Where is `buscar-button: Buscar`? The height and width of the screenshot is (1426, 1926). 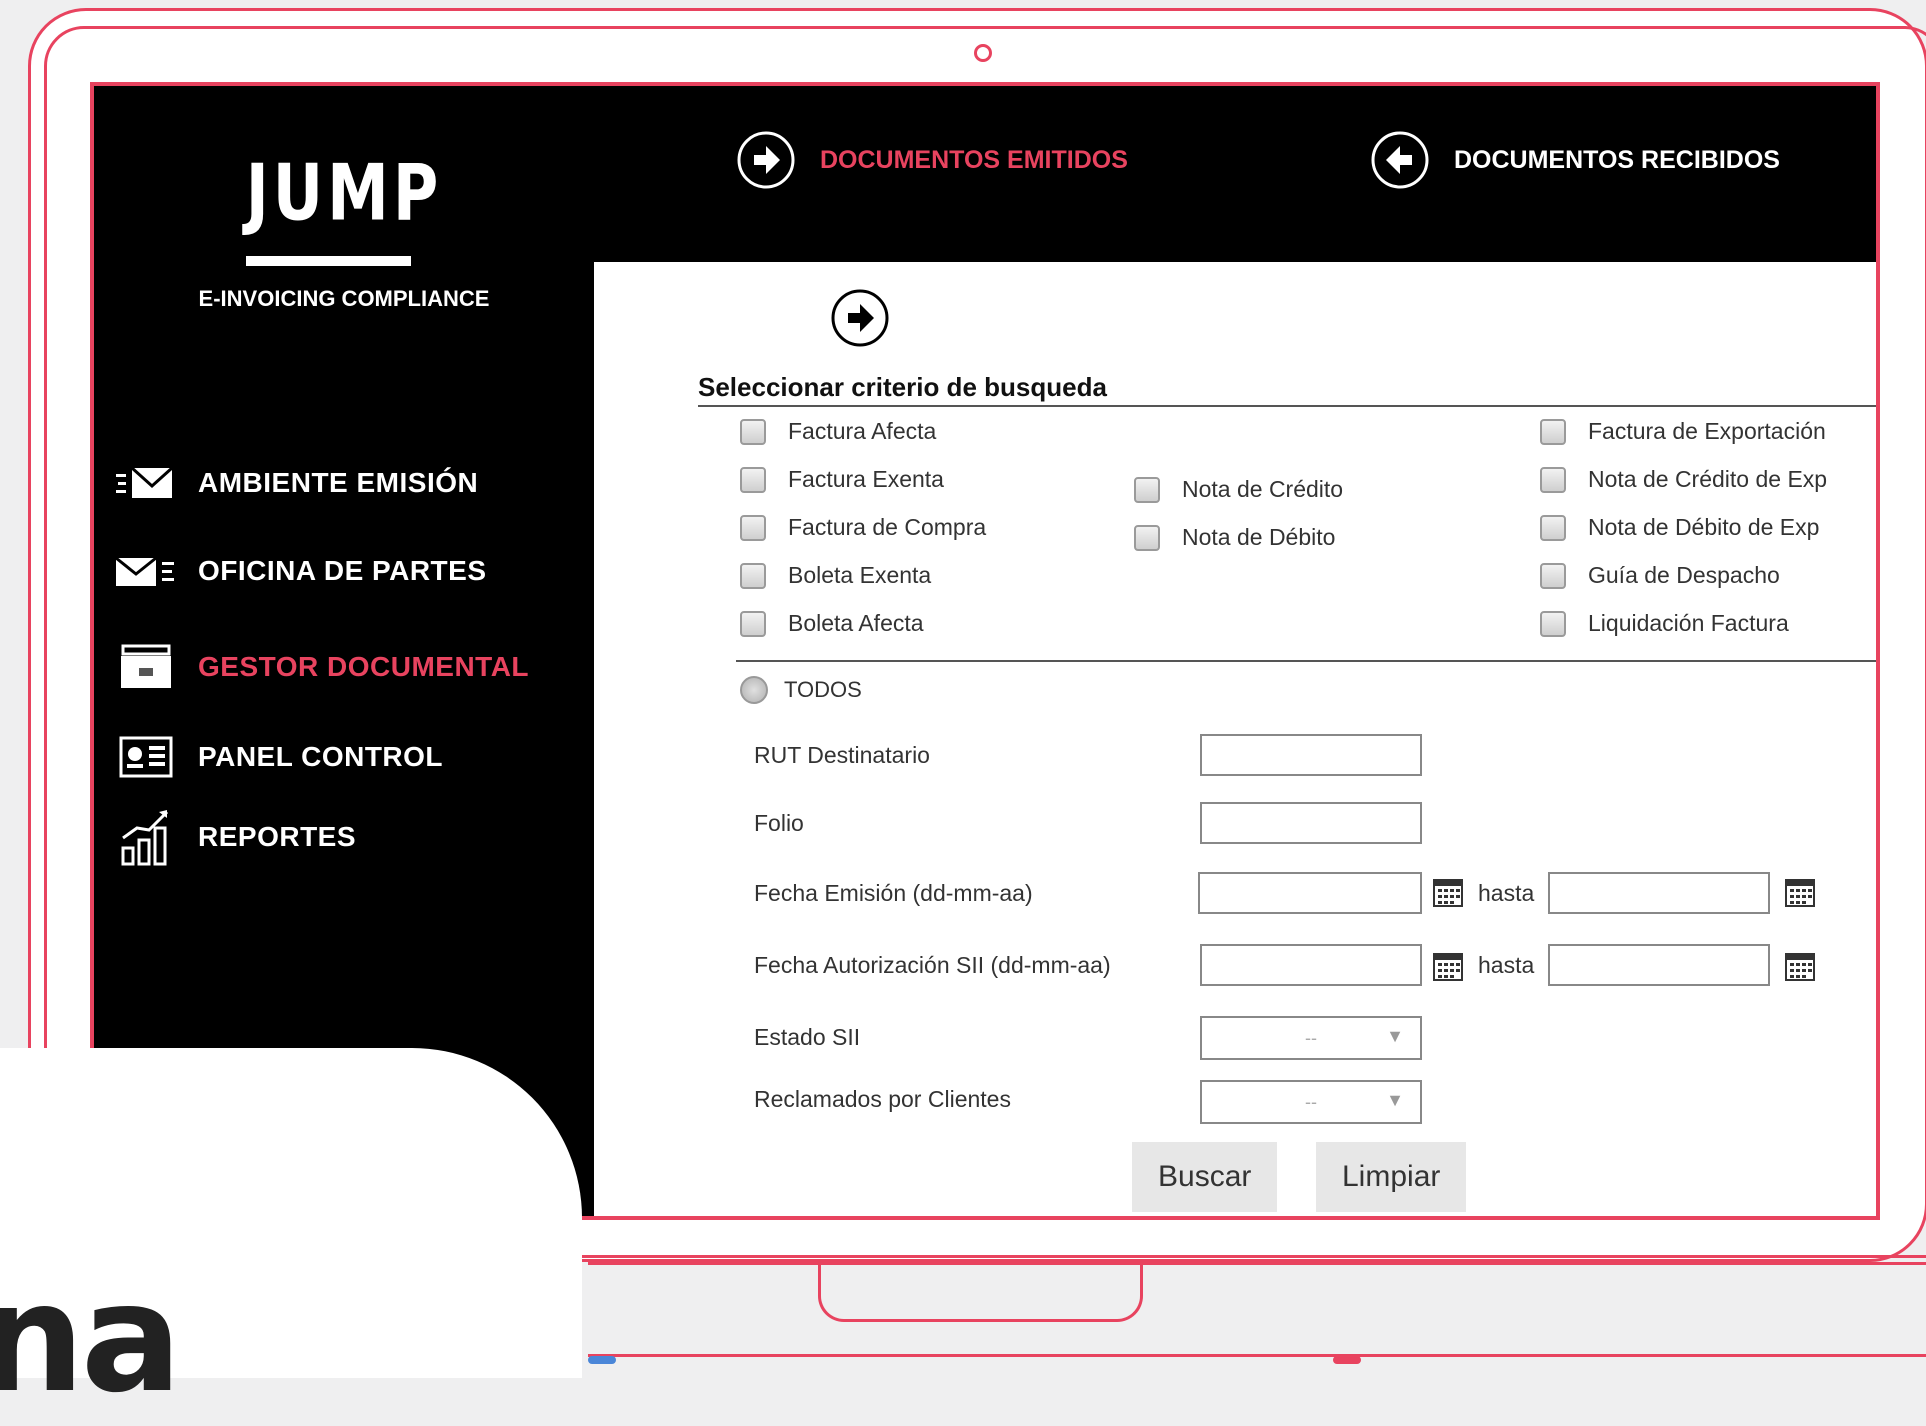
buscar-button: Buscar is located at coordinates (1205, 1177).